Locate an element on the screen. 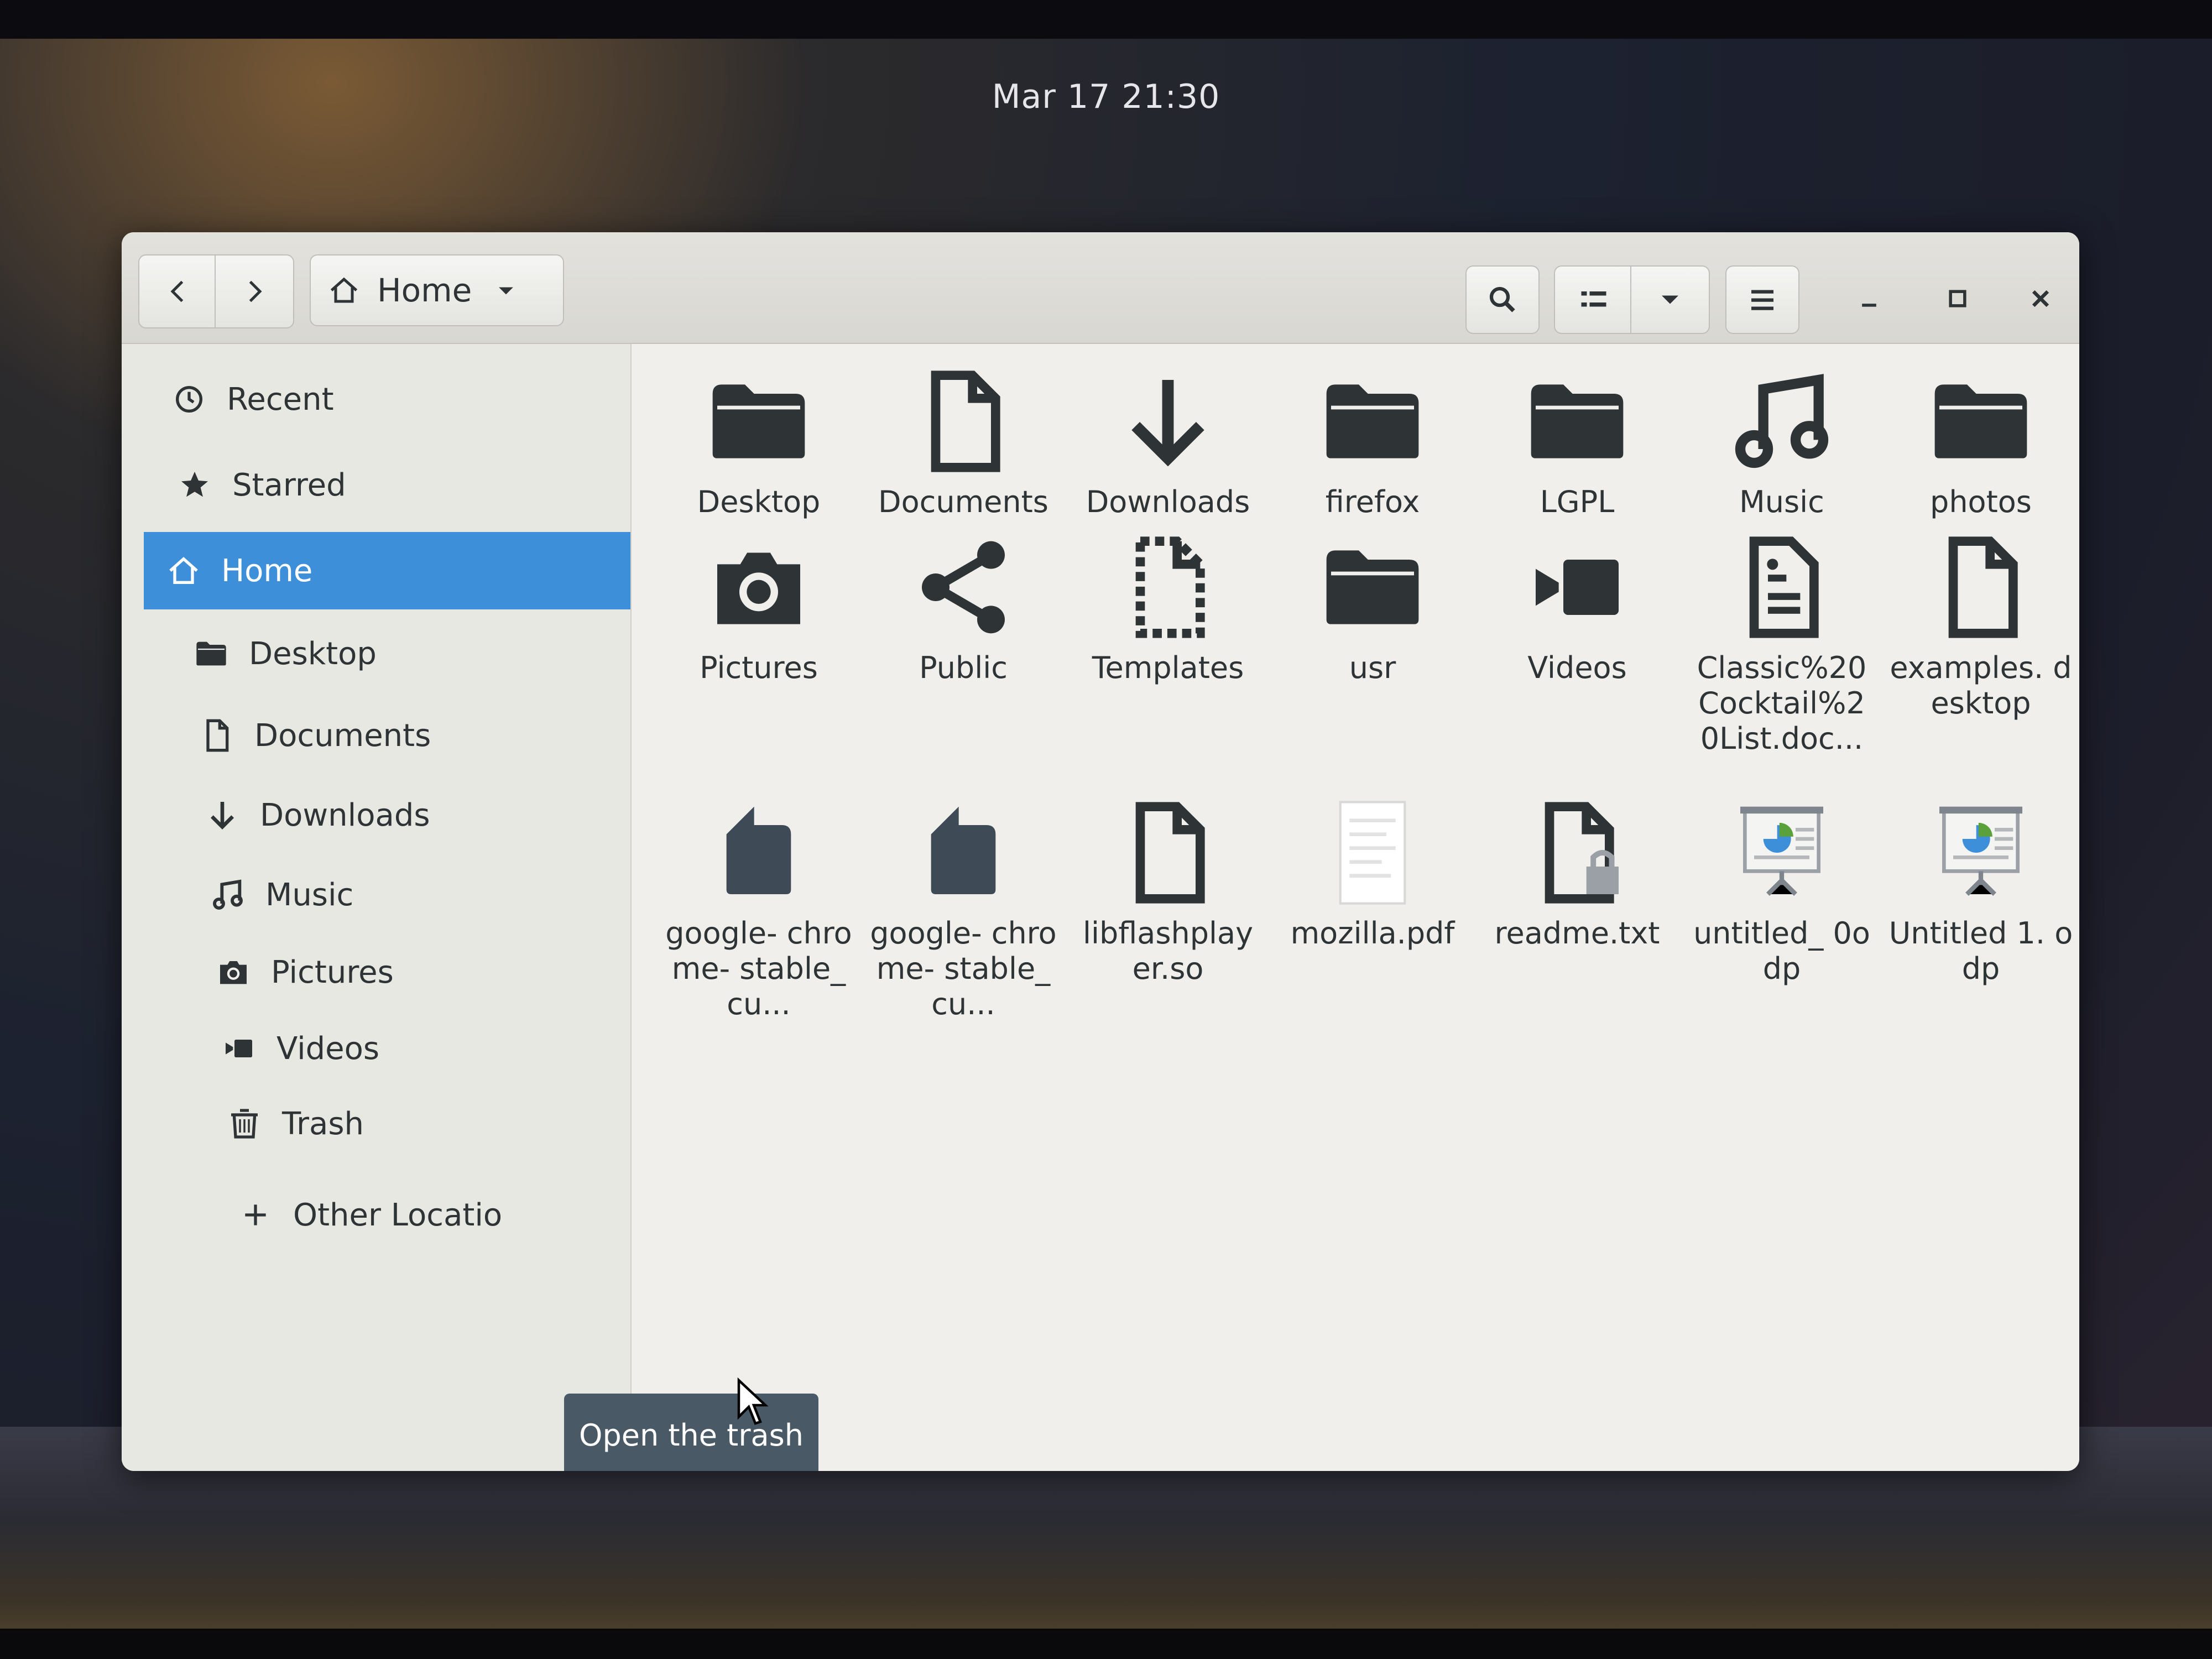 Image resolution: width=2212 pixels, height=1659 pixels. locked-document-icon is located at coordinates (1582, 853).